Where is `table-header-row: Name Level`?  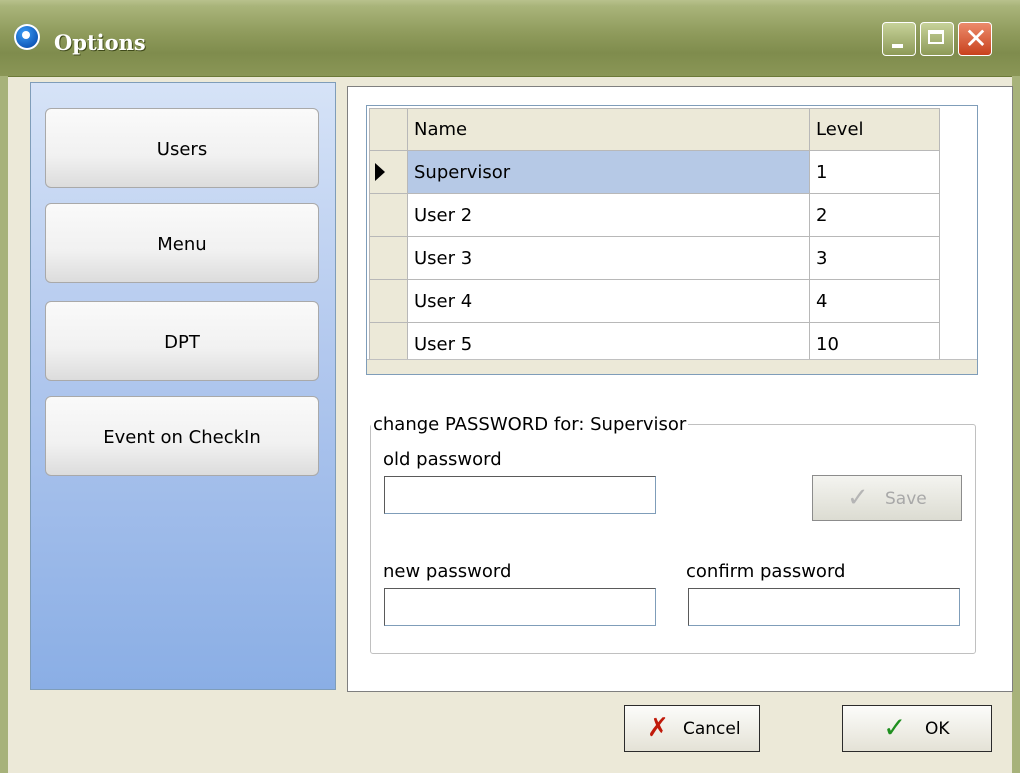 table-header-row: Name Level is located at coordinates (654, 129).